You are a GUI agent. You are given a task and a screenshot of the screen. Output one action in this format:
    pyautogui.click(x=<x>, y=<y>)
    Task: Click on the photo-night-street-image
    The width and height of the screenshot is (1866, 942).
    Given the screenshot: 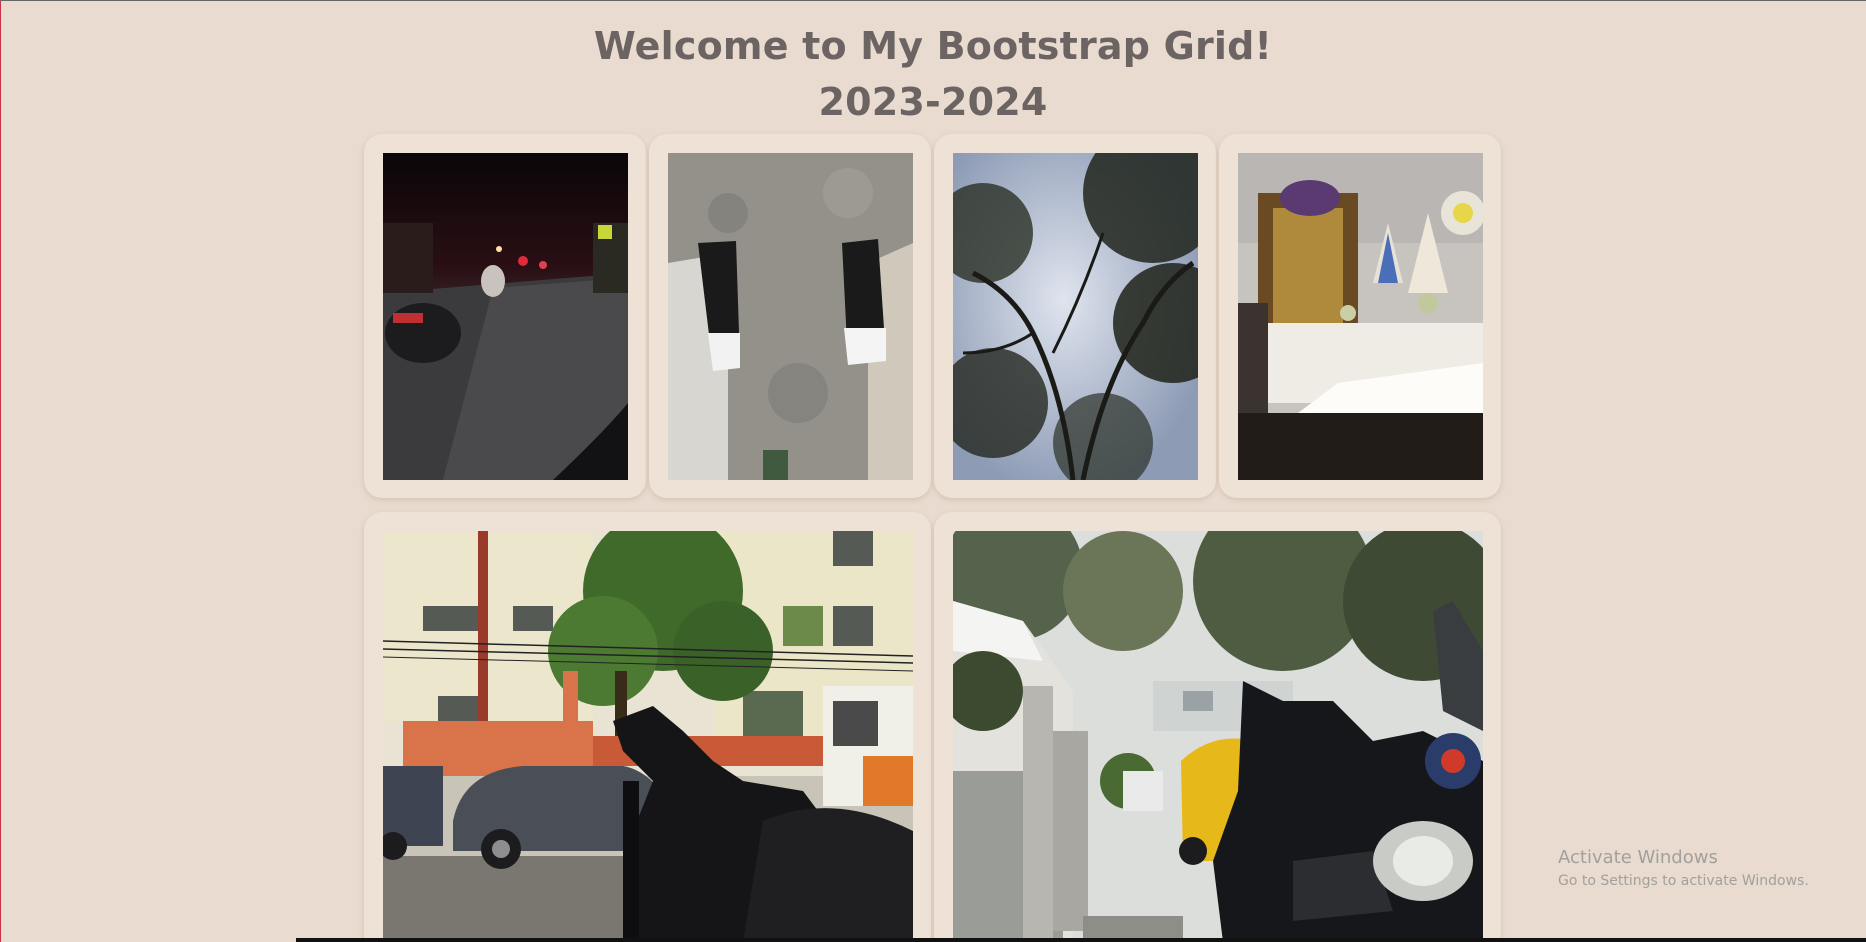 What is the action you would take?
    pyautogui.click(x=505, y=316)
    